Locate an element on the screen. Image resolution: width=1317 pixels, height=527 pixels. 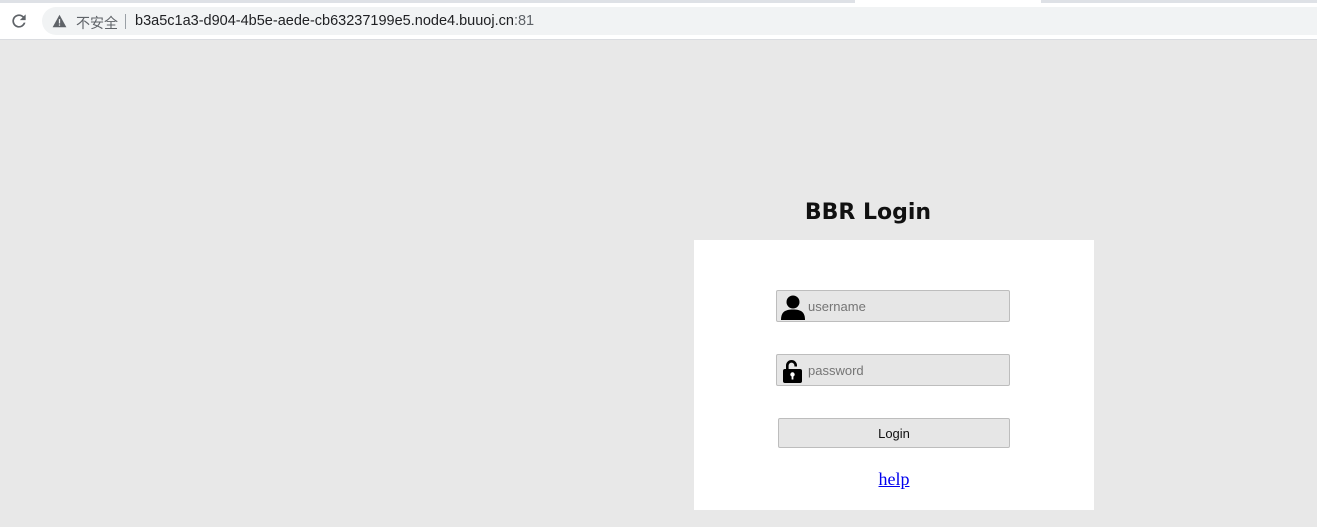
username-input is located at coordinates (906, 306).